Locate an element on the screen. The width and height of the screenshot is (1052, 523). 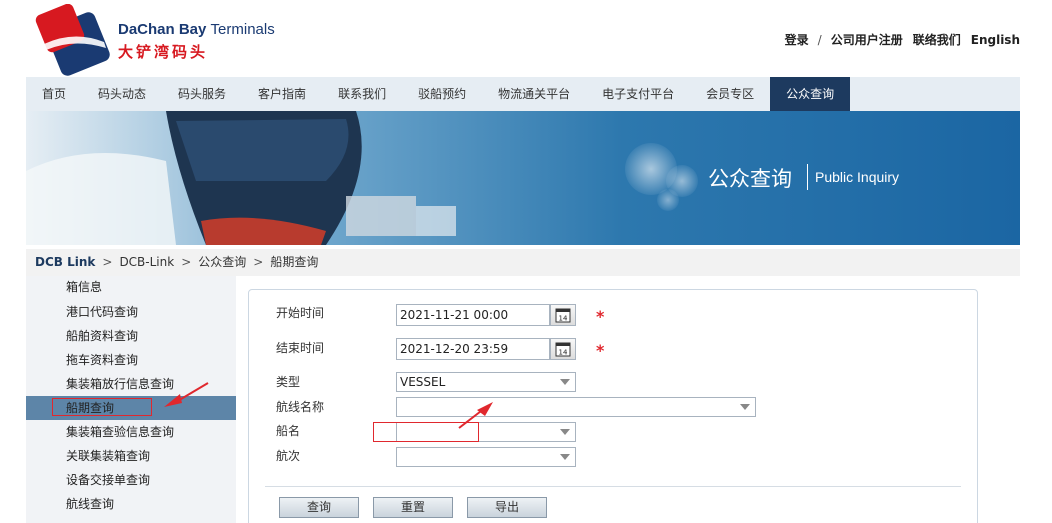
sidebar-item-equipment-interchange: 设备交接单查询 is located at coordinates (131, 480).